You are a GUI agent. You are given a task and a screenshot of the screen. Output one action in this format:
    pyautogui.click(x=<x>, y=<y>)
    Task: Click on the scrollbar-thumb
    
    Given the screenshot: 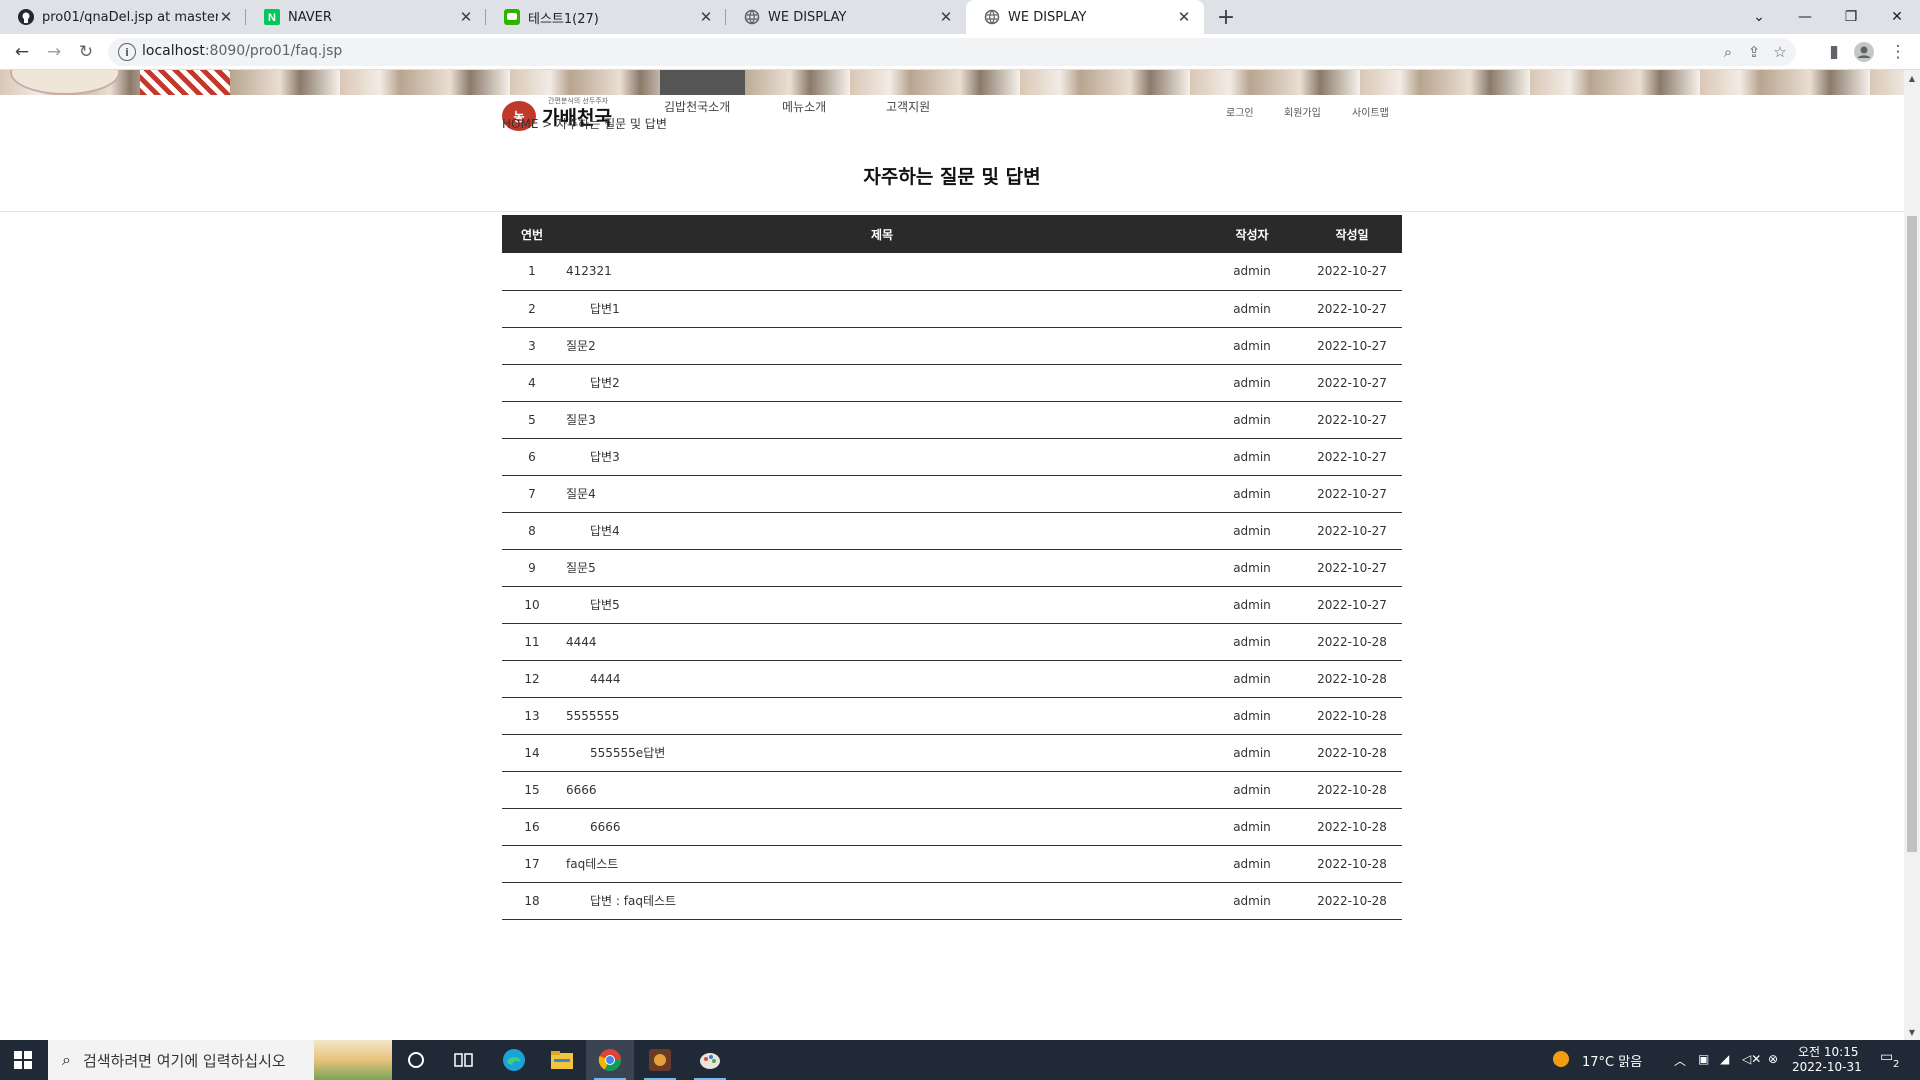 What is the action you would take?
    pyautogui.click(x=1912, y=534)
    